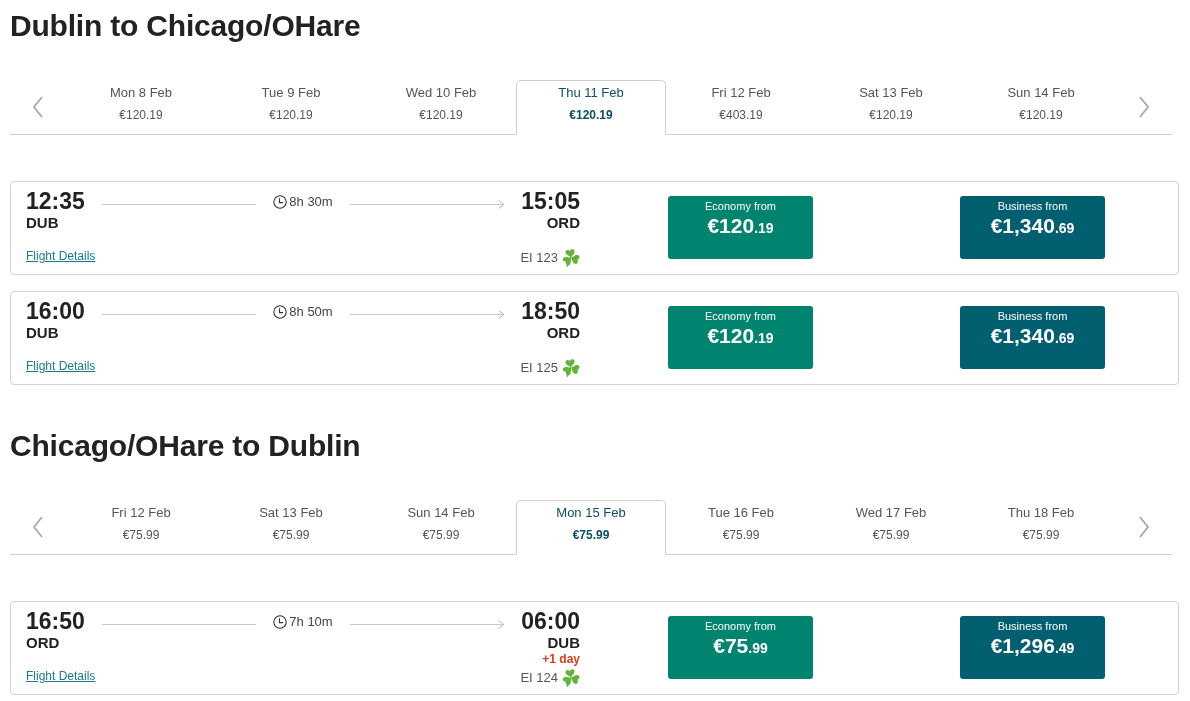  What do you see at coordinates (55, 621) in the screenshot?
I see `departure-time: 16:50` at bounding box center [55, 621].